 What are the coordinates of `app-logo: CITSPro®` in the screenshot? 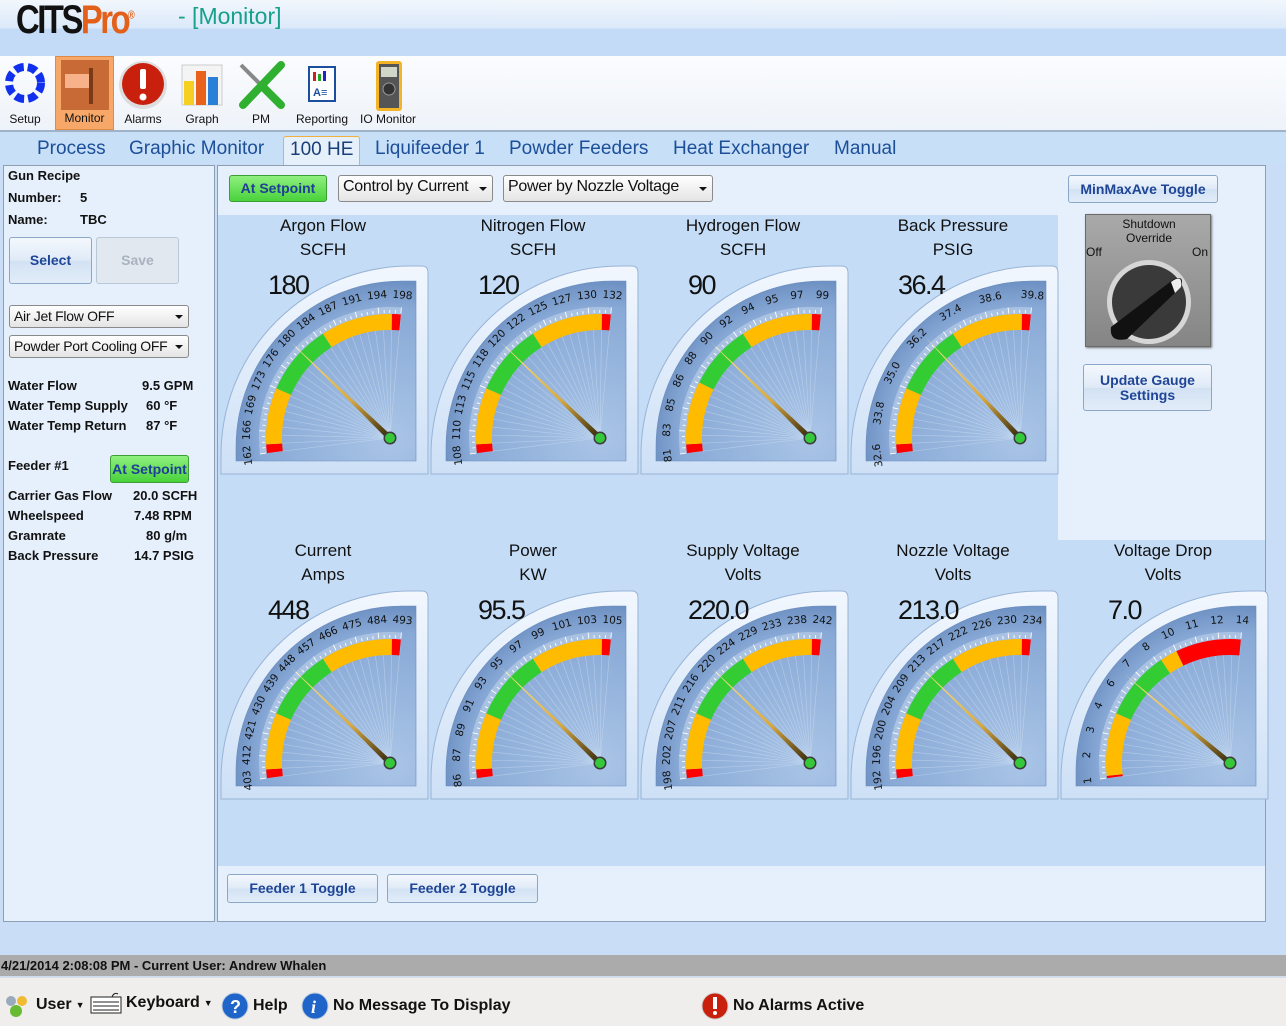 It's located at (75, 21).